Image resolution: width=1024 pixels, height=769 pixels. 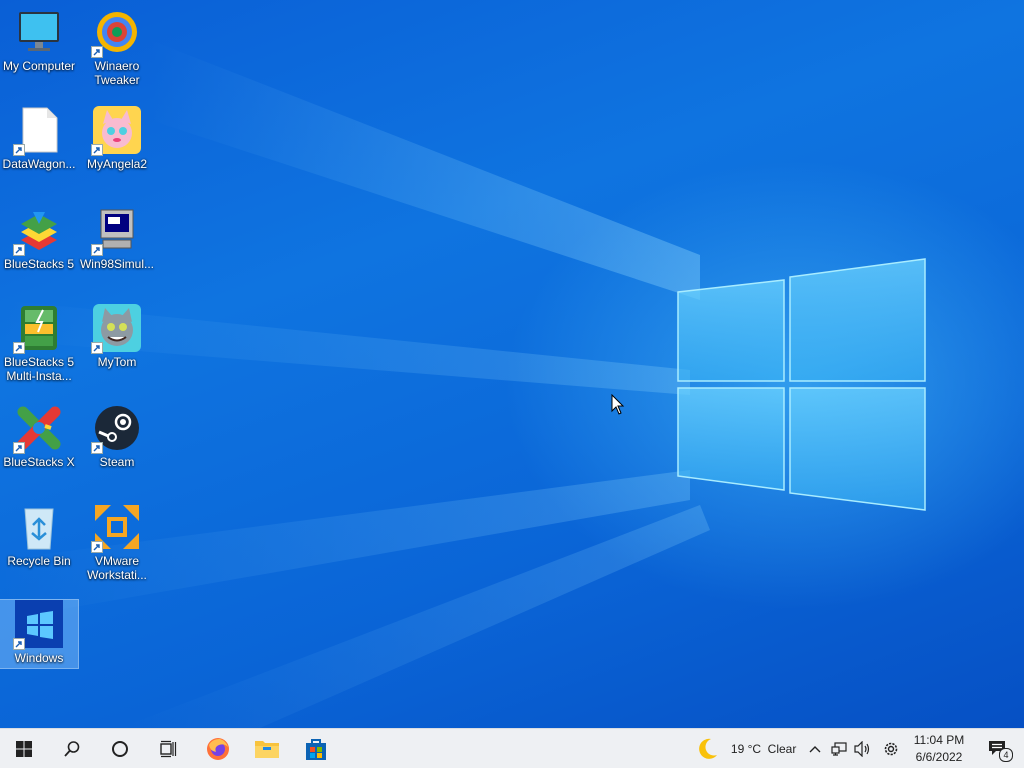 I want to click on chevron-up-icon, so click(x=815, y=749).